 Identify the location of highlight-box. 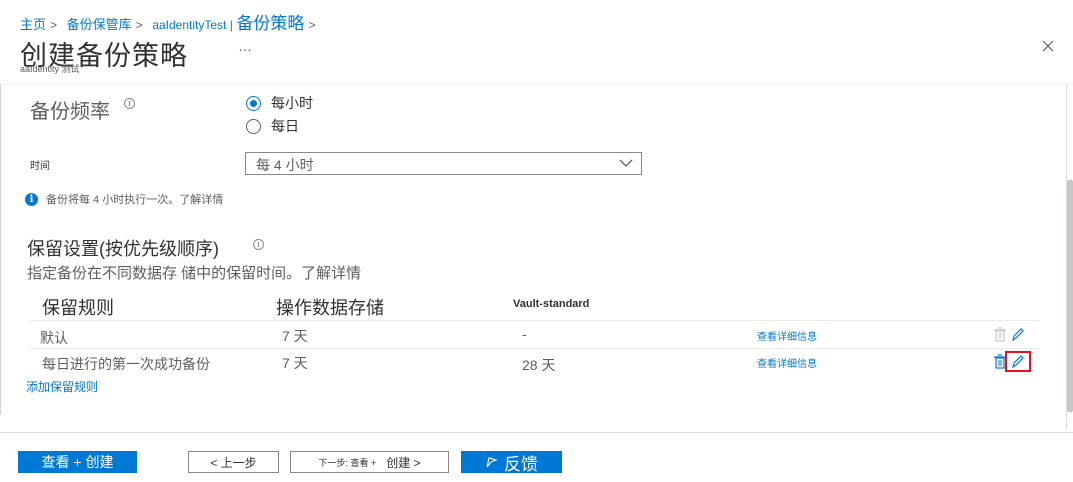
(1018, 361).